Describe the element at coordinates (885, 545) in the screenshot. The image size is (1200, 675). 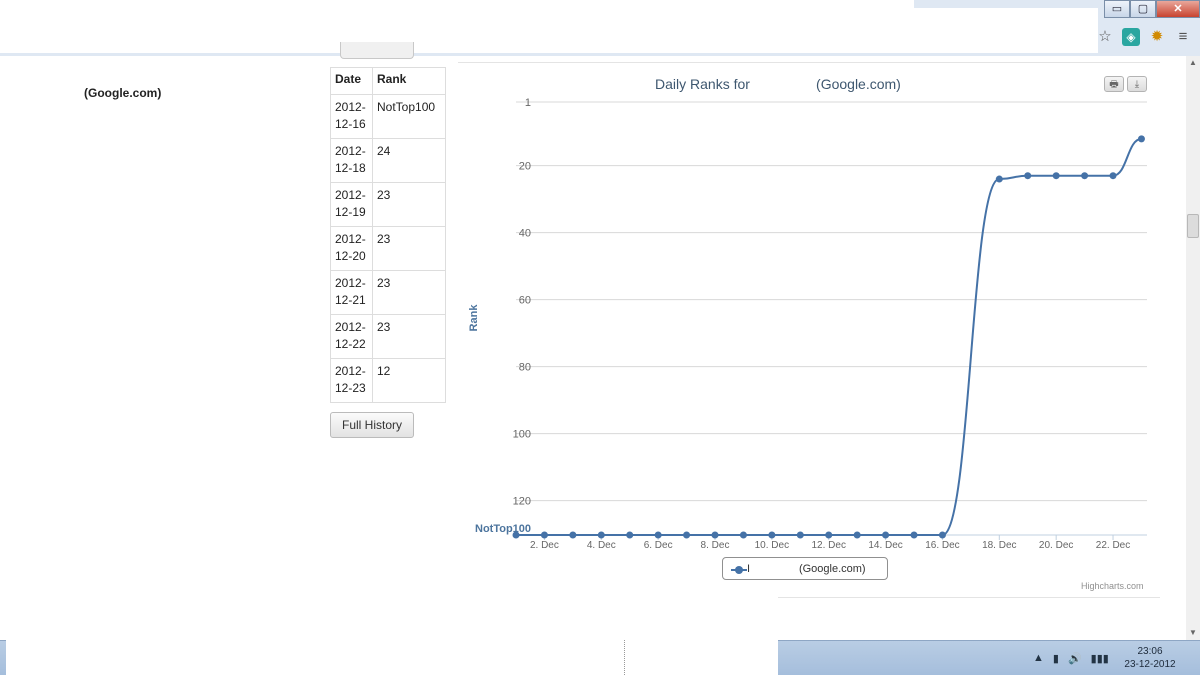
I see `x-tick-label: 14. Dec` at that location.